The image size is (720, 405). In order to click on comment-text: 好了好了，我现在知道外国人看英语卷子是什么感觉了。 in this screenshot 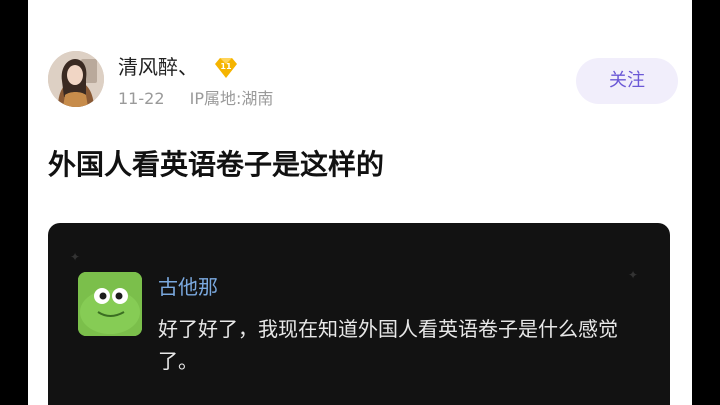, I will do `click(388, 345)`.